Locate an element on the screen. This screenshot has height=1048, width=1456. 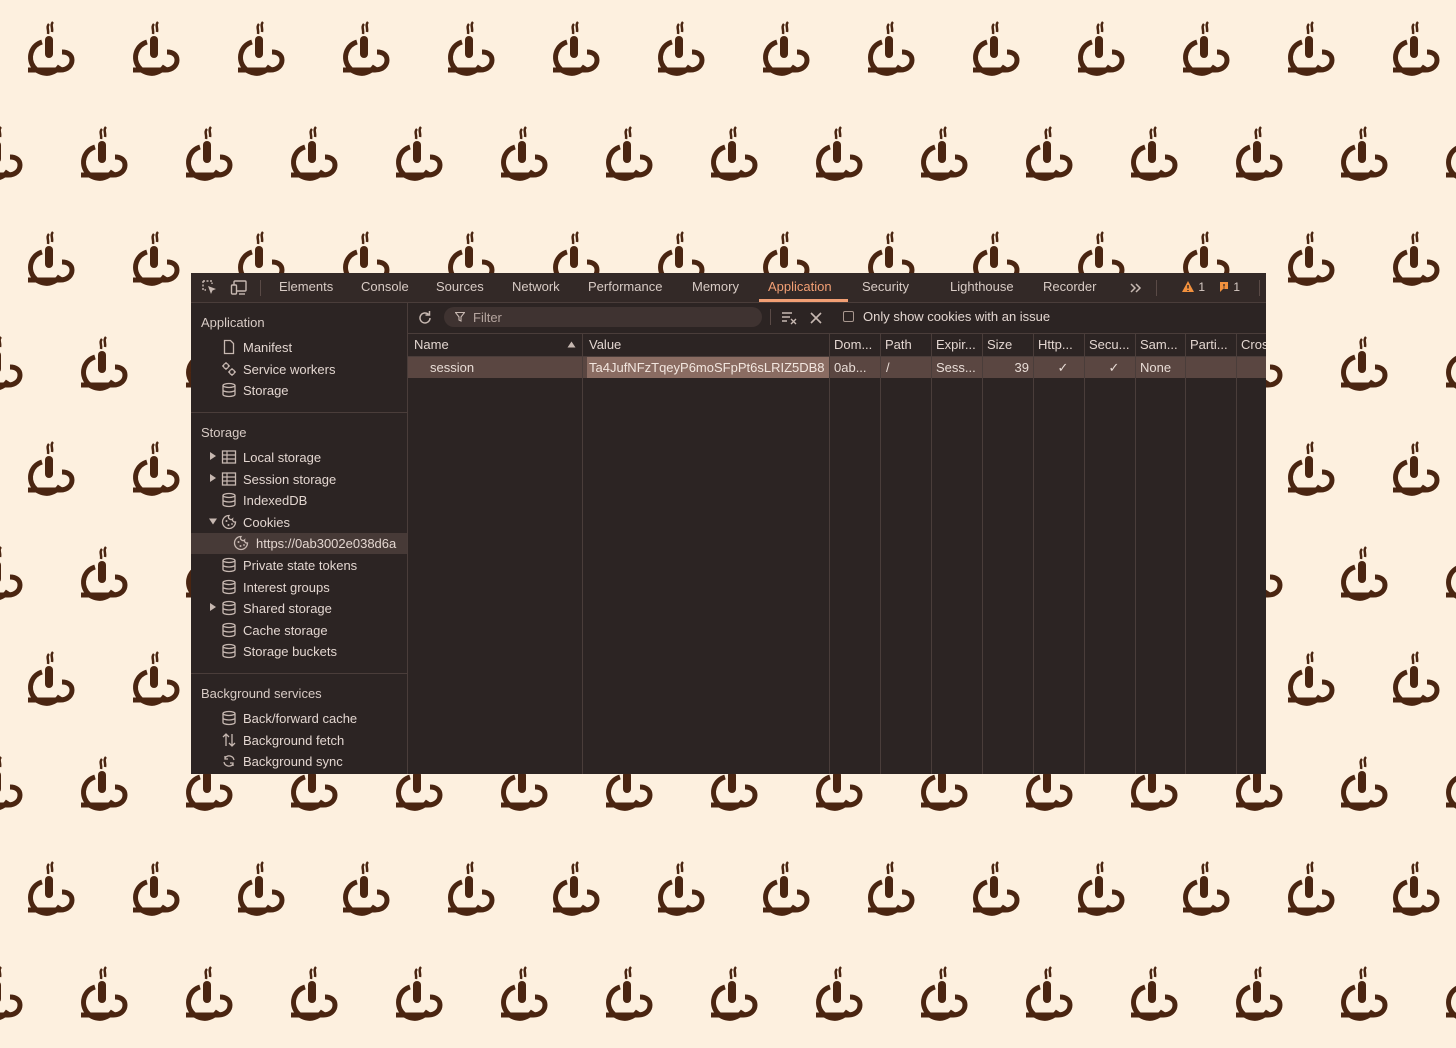
device-toolbar-icon is located at coordinates (239, 288).